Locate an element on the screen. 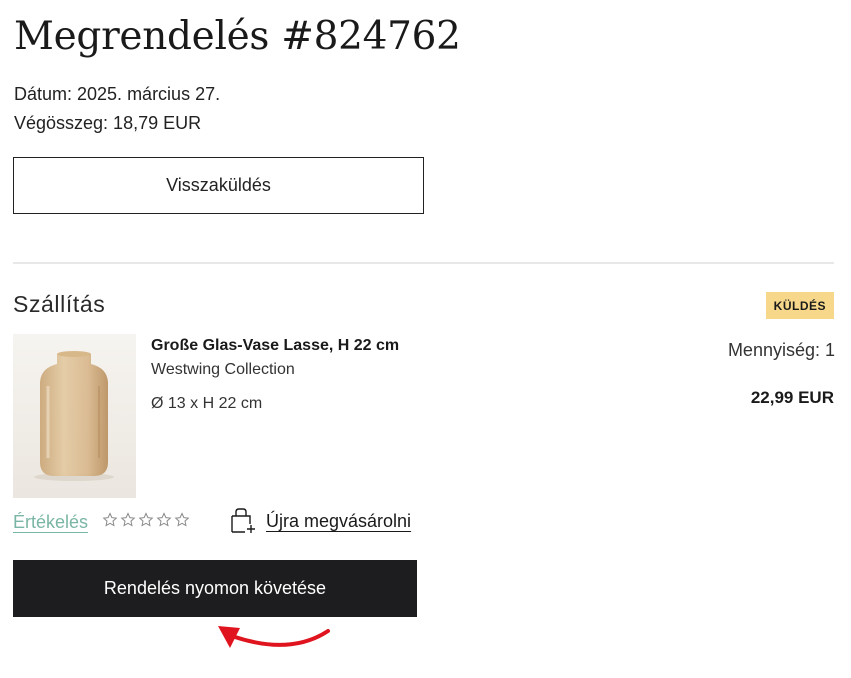 The width and height of the screenshot is (851, 678). return-button: Visszaküldés is located at coordinates (218, 185).